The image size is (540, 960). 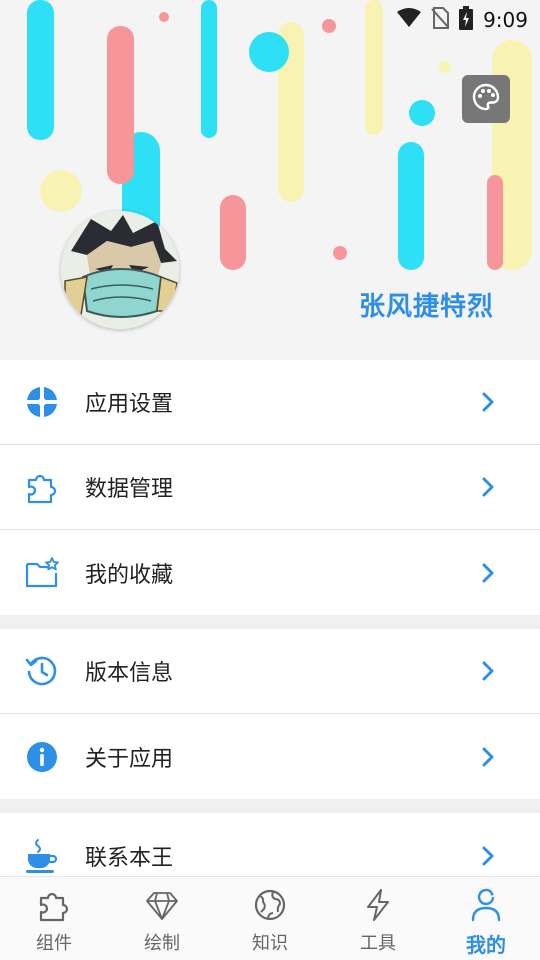 What do you see at coordinates (162, 905) in the screenshot?
I see `diamond-icon` at bounding box center [162, 905].